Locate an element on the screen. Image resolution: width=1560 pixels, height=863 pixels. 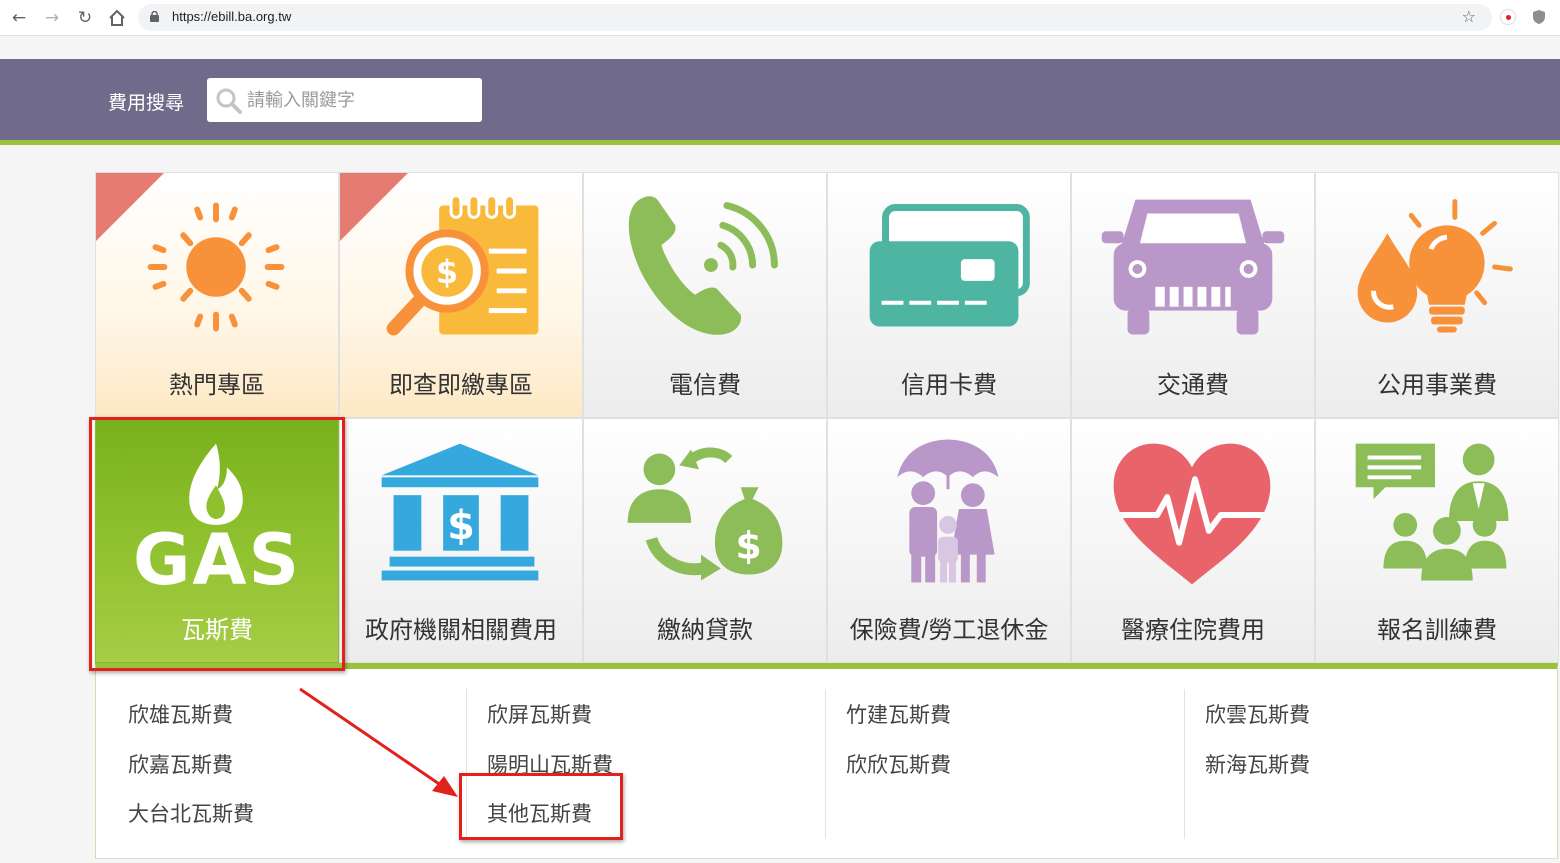
tile-instant-pay: $ 即查即繳專區 is located at coordinates (461, 295).